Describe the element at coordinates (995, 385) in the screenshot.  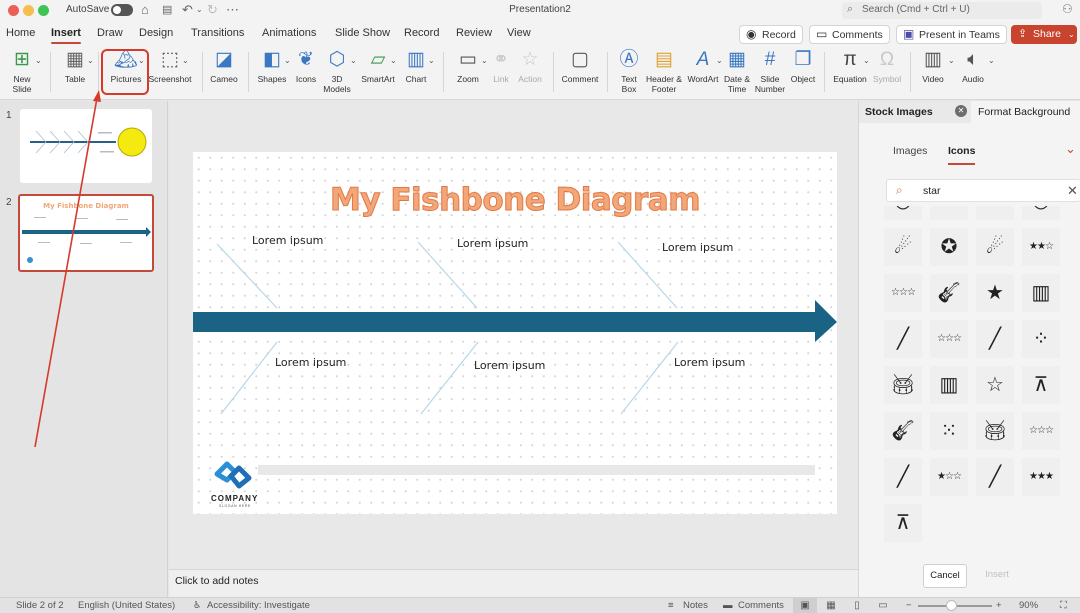
I see `star-outline-icon: ☆` at that location.